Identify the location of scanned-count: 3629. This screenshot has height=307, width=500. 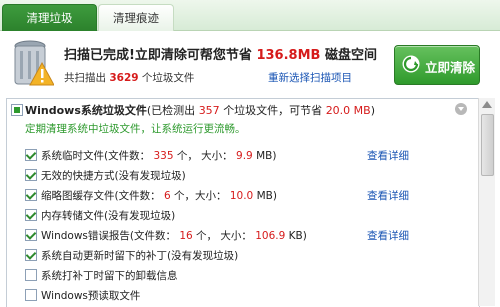
(124, 78).